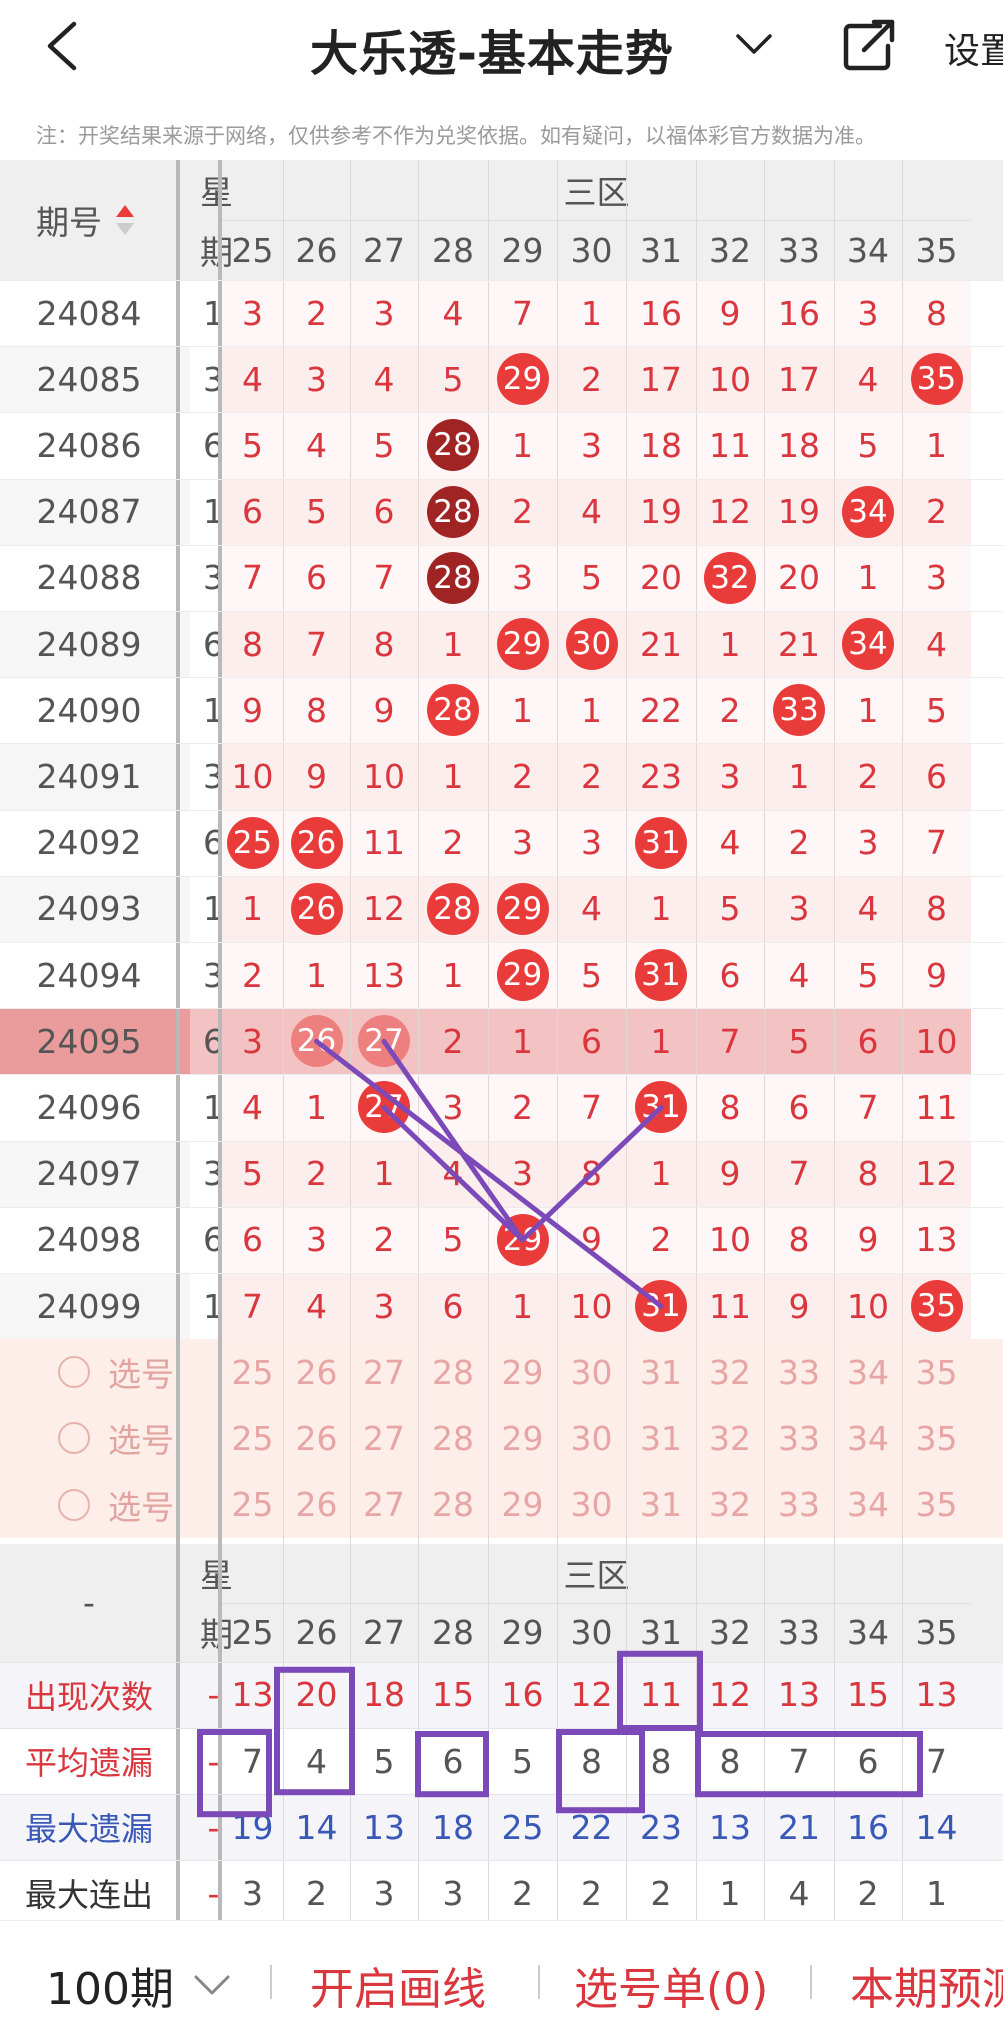  Describe the element at coordinates (730, 1761) in the screenshot. I see `stat-value: 8` at that location.